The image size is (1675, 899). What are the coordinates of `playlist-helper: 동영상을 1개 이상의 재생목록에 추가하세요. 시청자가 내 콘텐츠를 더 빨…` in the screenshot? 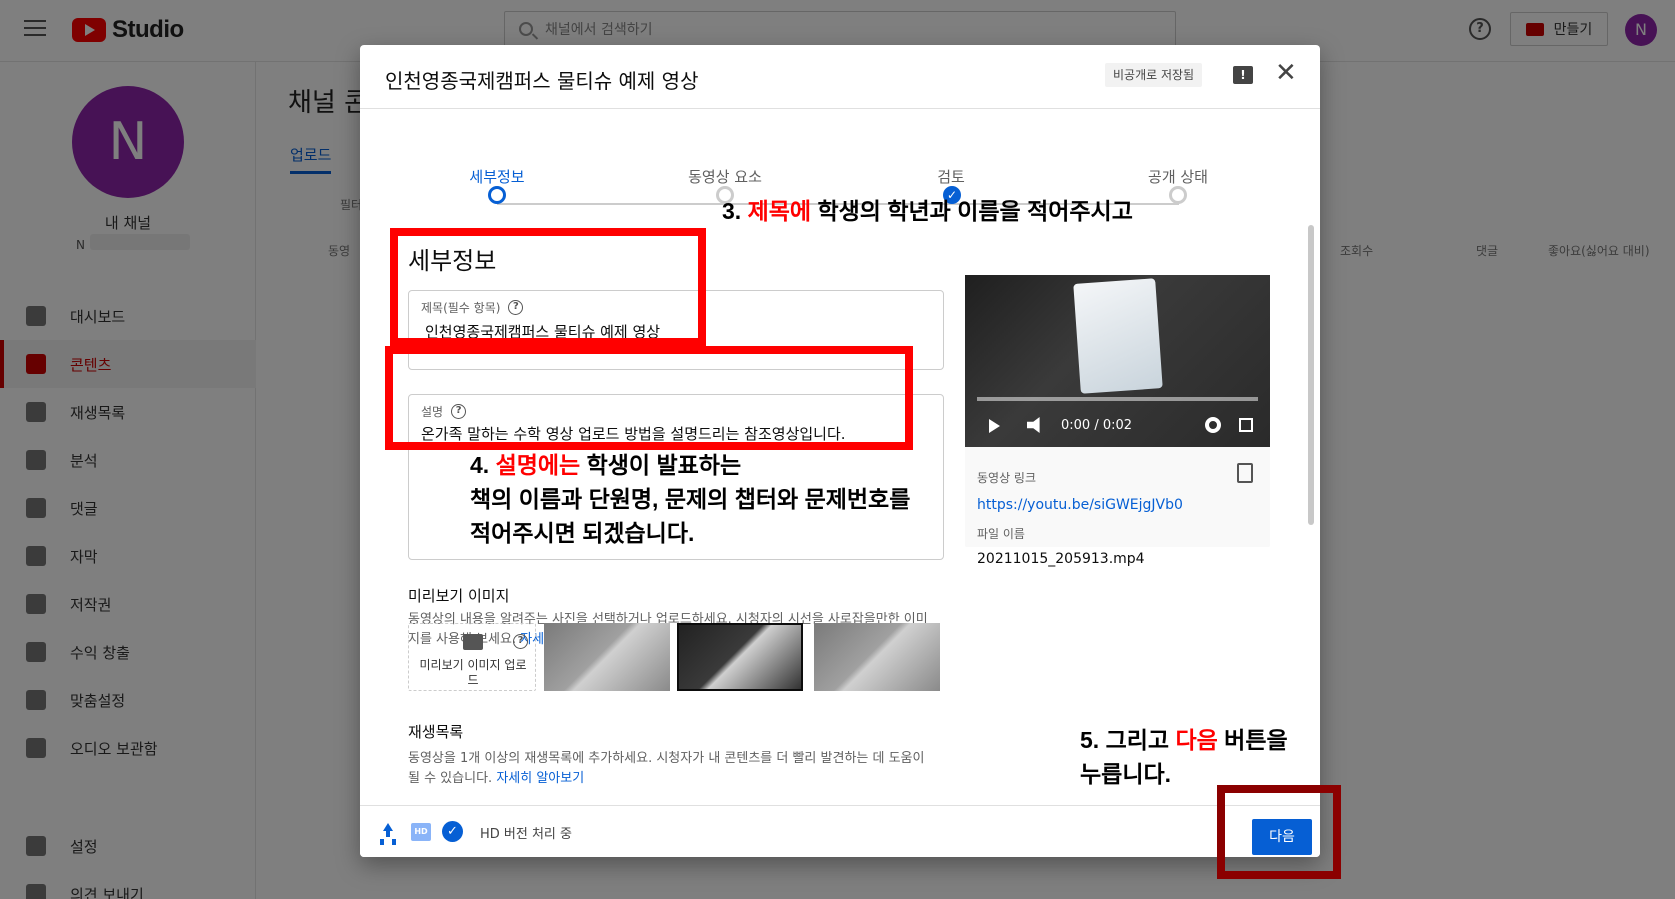 It's located at (673, 769).